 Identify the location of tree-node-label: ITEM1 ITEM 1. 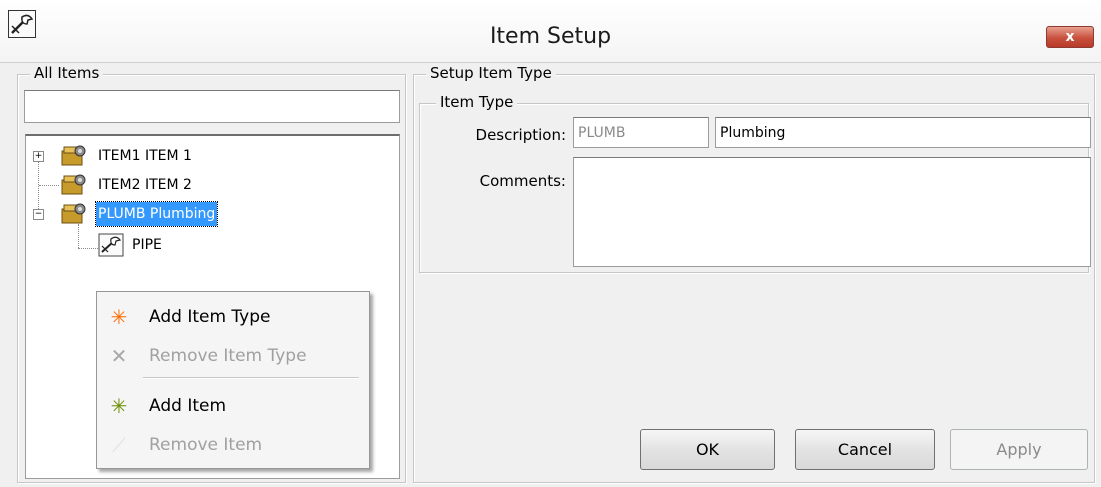
(145, 156).